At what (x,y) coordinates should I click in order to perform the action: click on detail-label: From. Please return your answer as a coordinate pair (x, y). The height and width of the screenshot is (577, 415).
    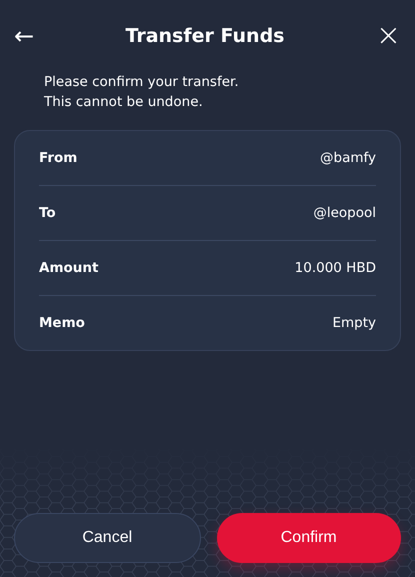
    Looking at the image, I should click on (58, 158).